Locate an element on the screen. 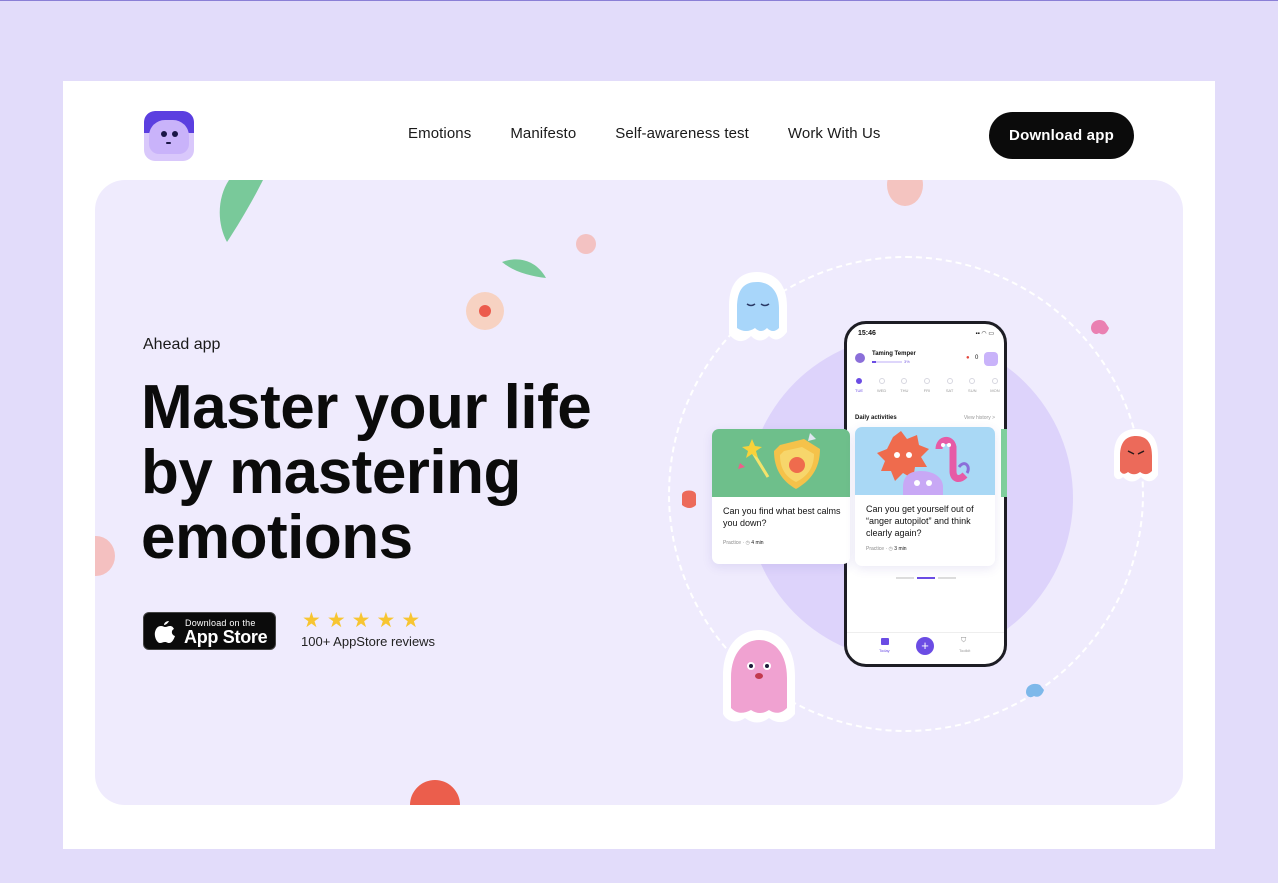 This screenshot has height=883, width=1278. day-wed: WED is located at coordinates (882, 385).